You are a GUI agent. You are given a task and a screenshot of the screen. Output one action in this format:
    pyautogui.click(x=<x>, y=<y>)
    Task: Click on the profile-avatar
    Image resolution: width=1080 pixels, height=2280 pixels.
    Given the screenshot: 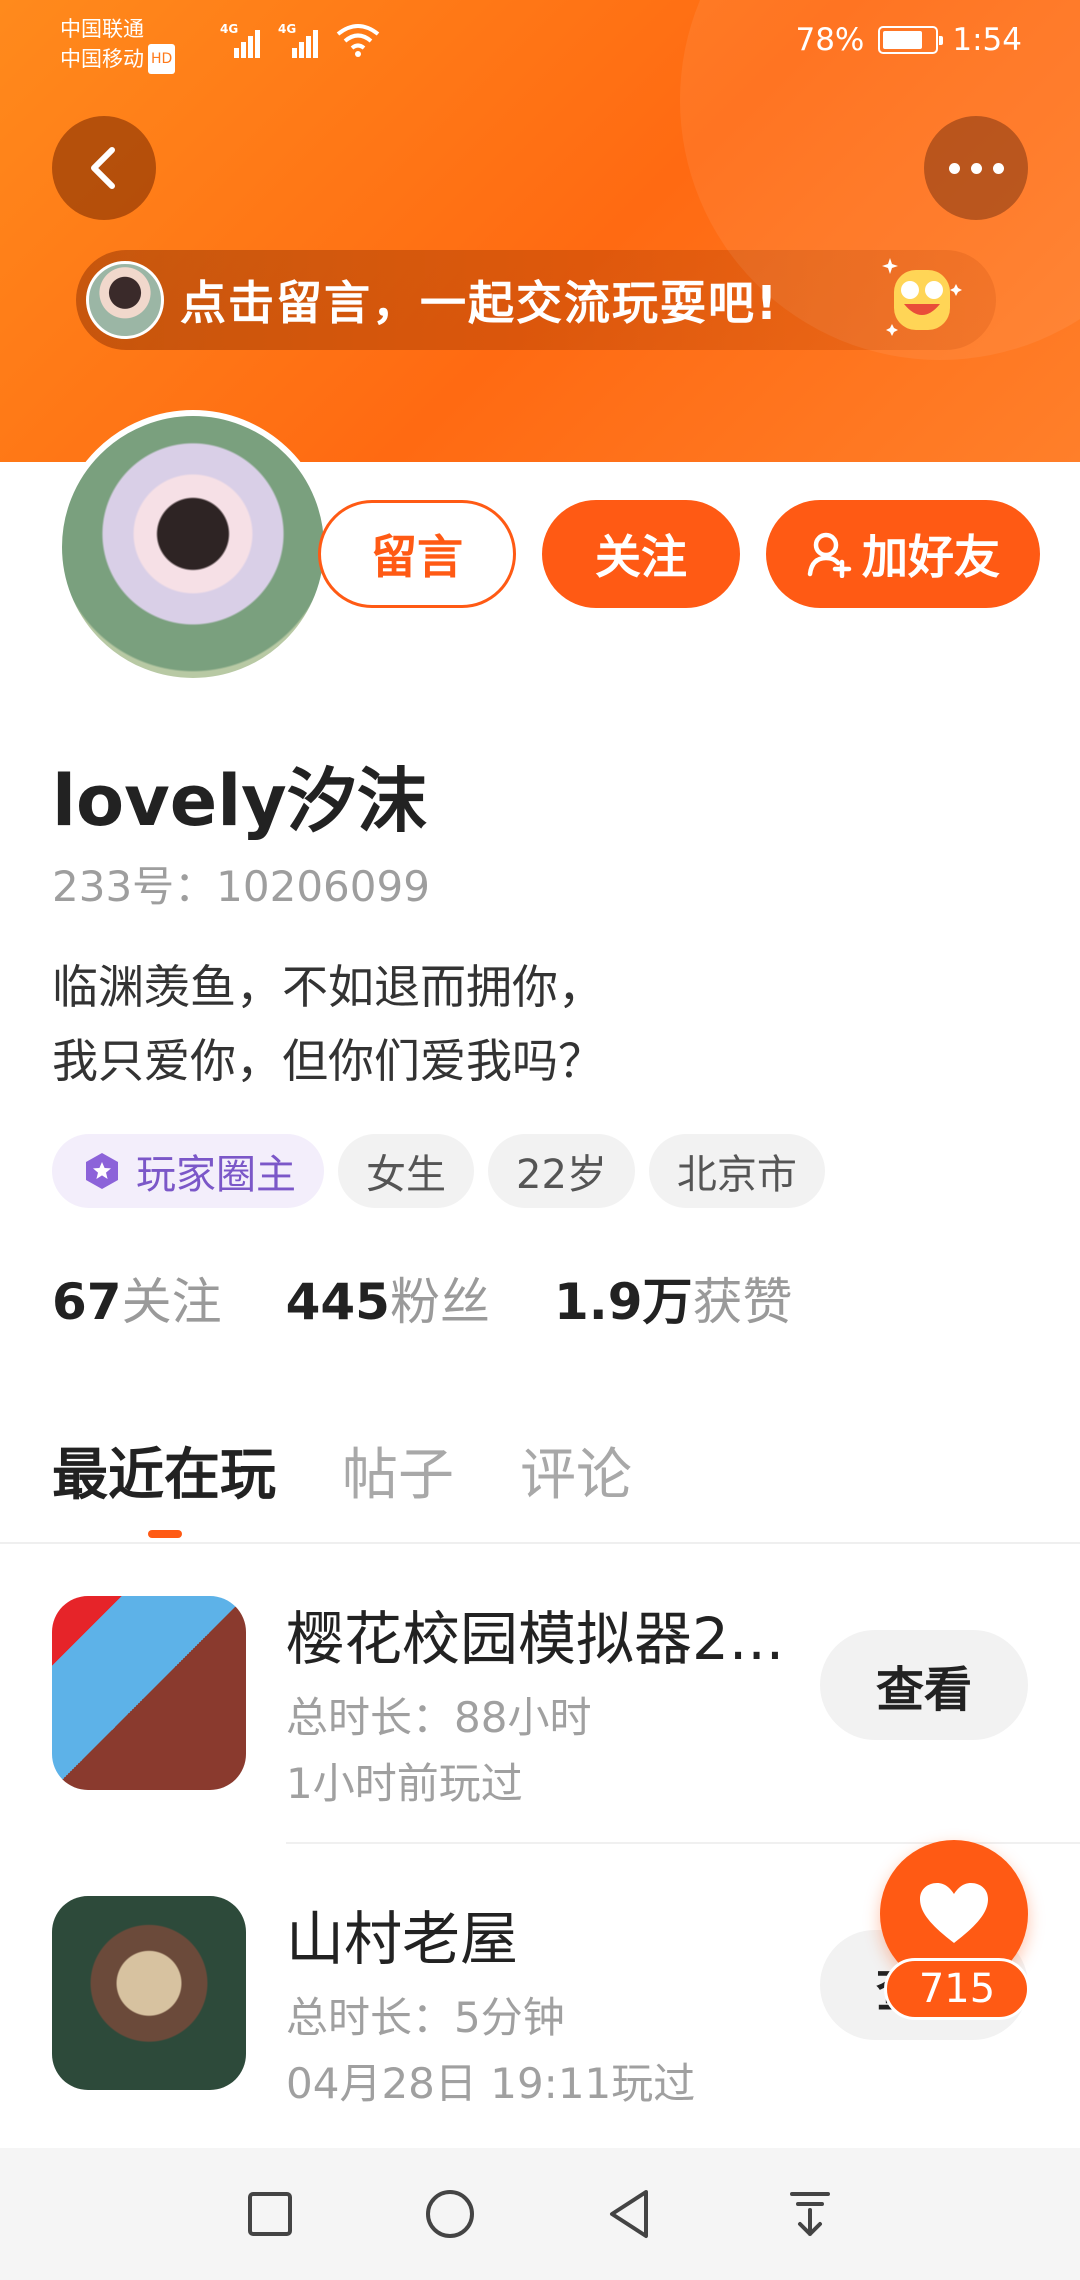 What is the action you would take?
    pyautogui.click(x=193, y=547)
    